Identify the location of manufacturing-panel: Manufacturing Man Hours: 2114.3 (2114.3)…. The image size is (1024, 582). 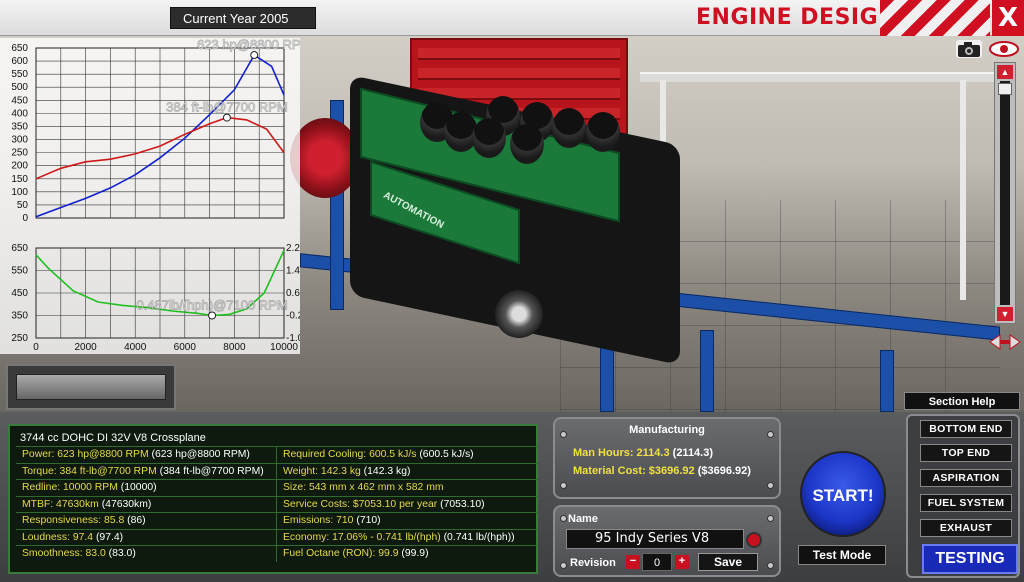
(667, 458).